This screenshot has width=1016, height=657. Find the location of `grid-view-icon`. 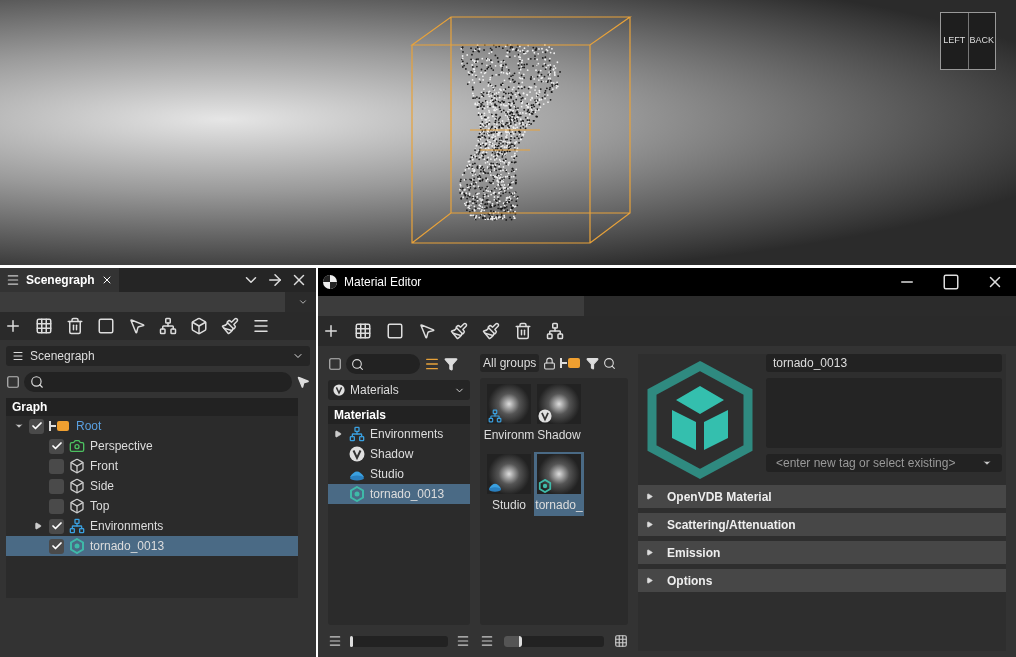

grid-view-icon is located at coordinates (621, 641).